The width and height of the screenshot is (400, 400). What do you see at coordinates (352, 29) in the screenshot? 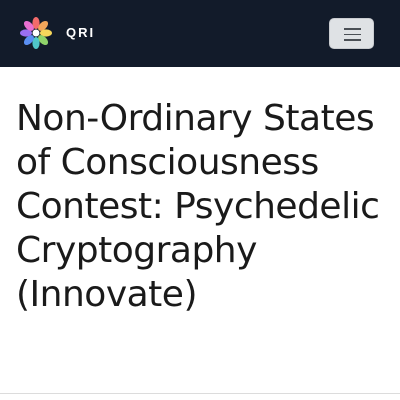
I see `hamburger-menu-icon` at bounding box center [352, 29].